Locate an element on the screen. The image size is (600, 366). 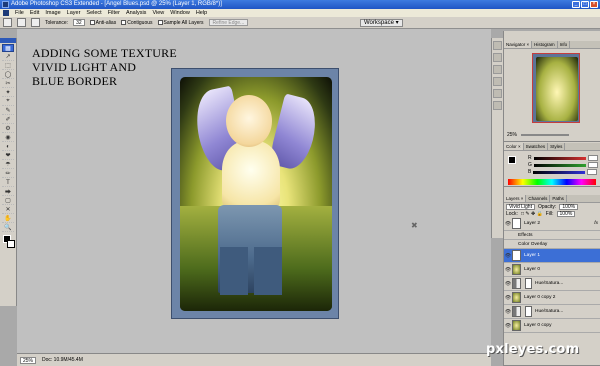
menu-analysis: Analysis is located at coordinates (136, 13).